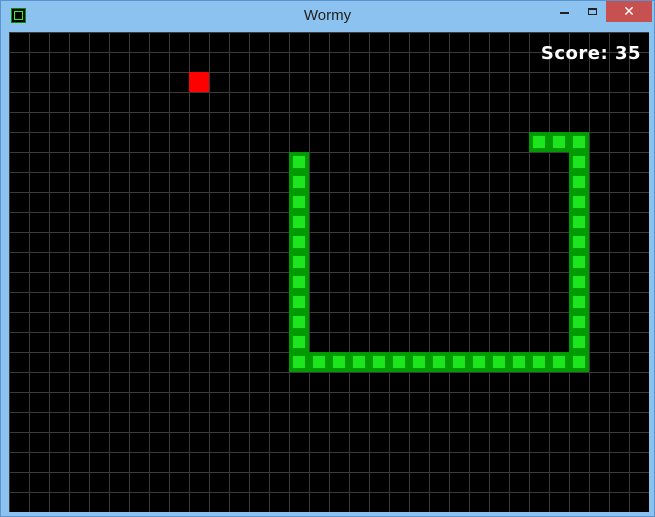 The image size is (655, 517). I want to click on maximize-button, so click(592, 11).